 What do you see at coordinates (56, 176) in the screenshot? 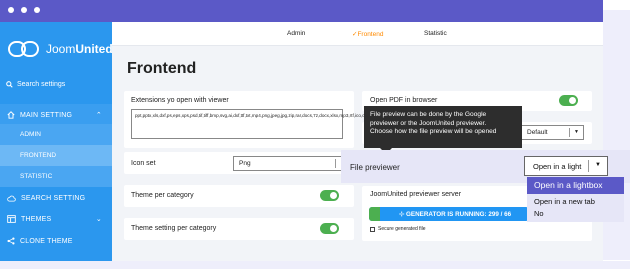
I see `sidebar-item-statistic: STATISTIC` at bounding box center [56, 176].